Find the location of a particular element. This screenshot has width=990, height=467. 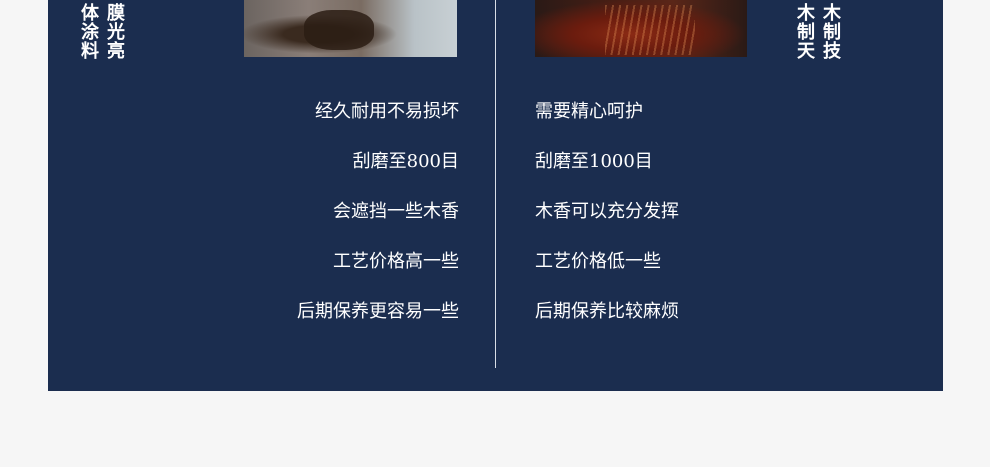

right-item: 后期保养比较麻烦 is located at coordinates (607, 311).